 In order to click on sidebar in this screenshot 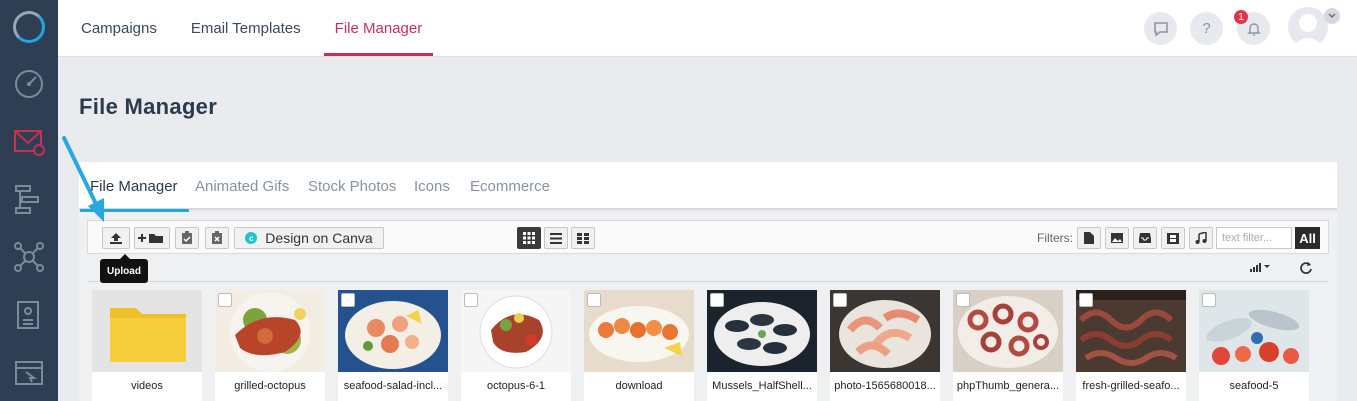, I will do `click(29, 200)`.